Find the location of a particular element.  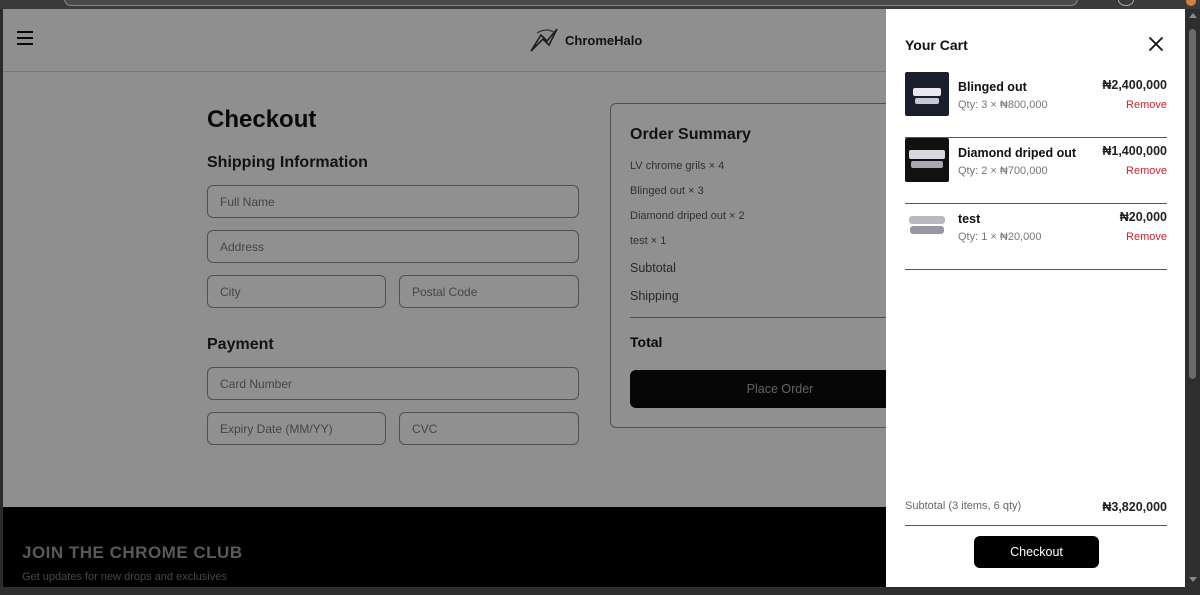

profile-icon is located at coordinates (1126, 3).